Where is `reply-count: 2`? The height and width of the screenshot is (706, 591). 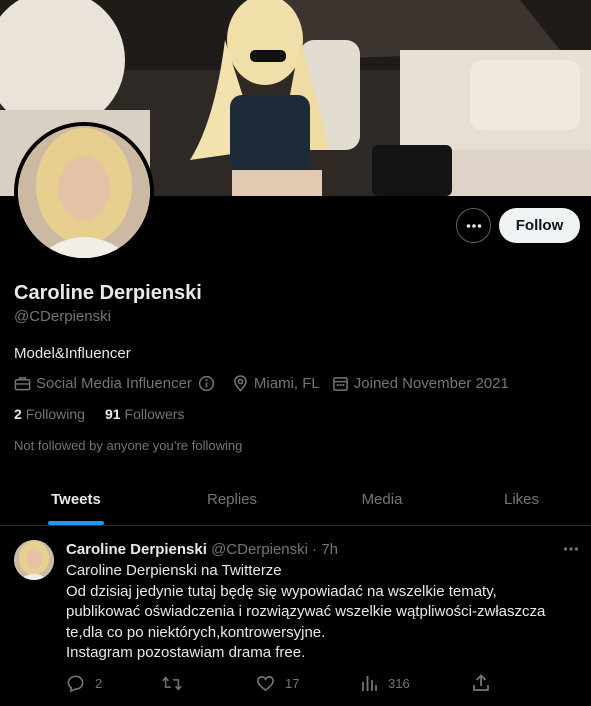 reply-count: 2 is located at coordinates (99, 683).